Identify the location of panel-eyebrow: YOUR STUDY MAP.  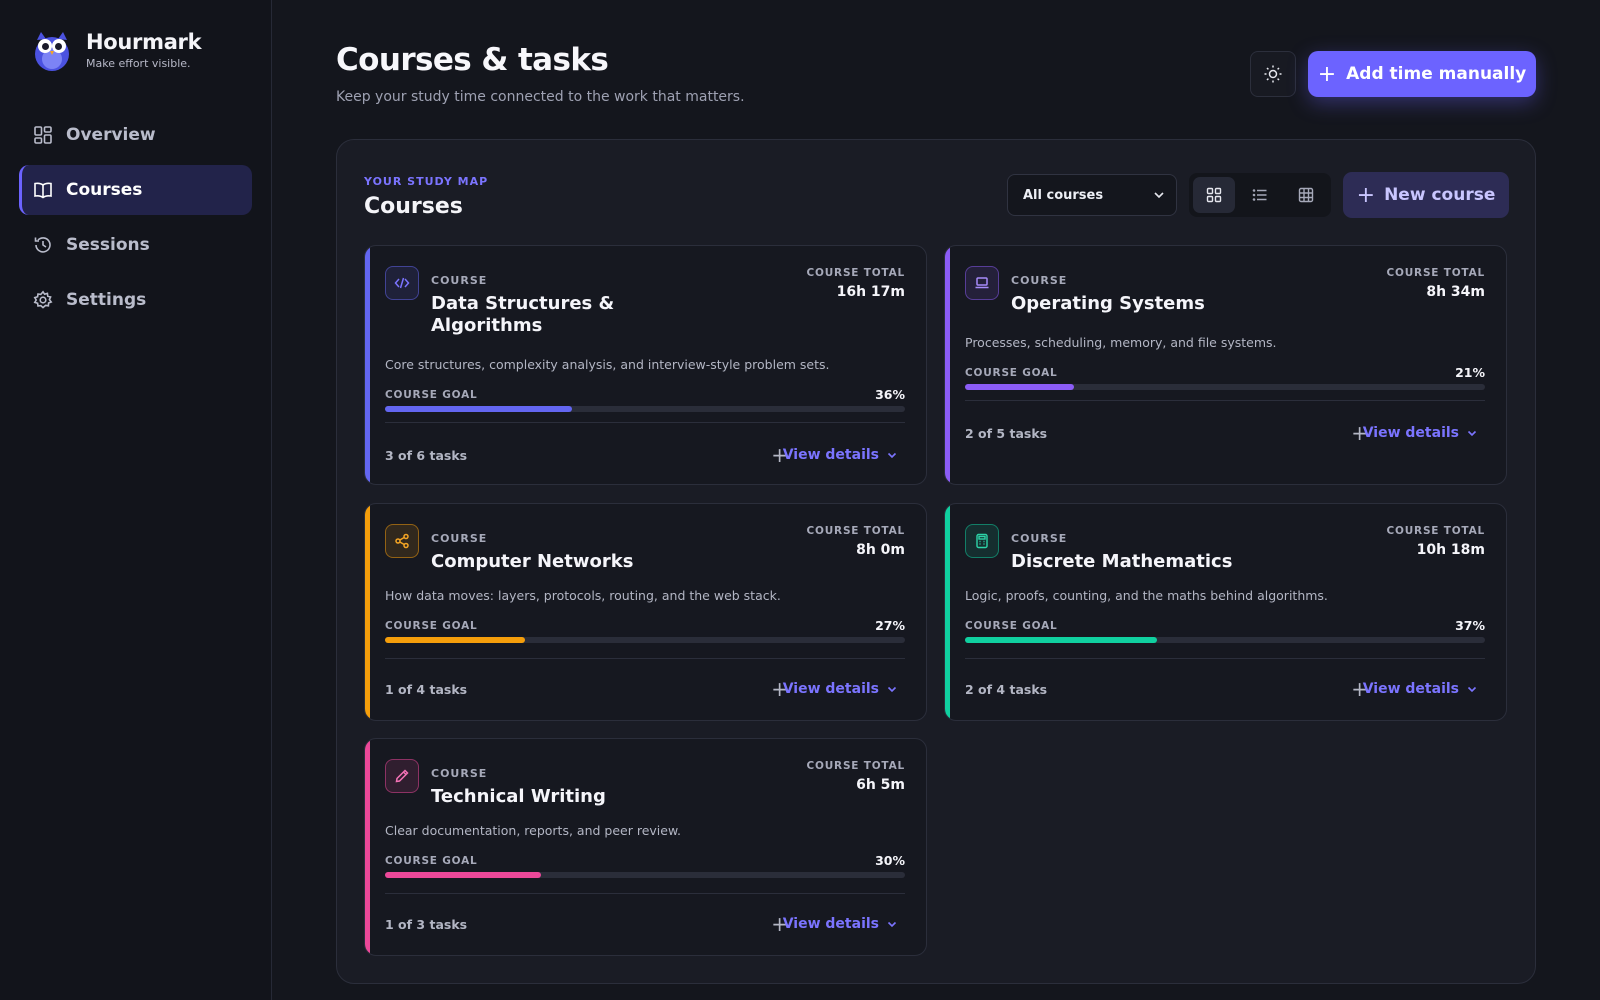
(426, 181).